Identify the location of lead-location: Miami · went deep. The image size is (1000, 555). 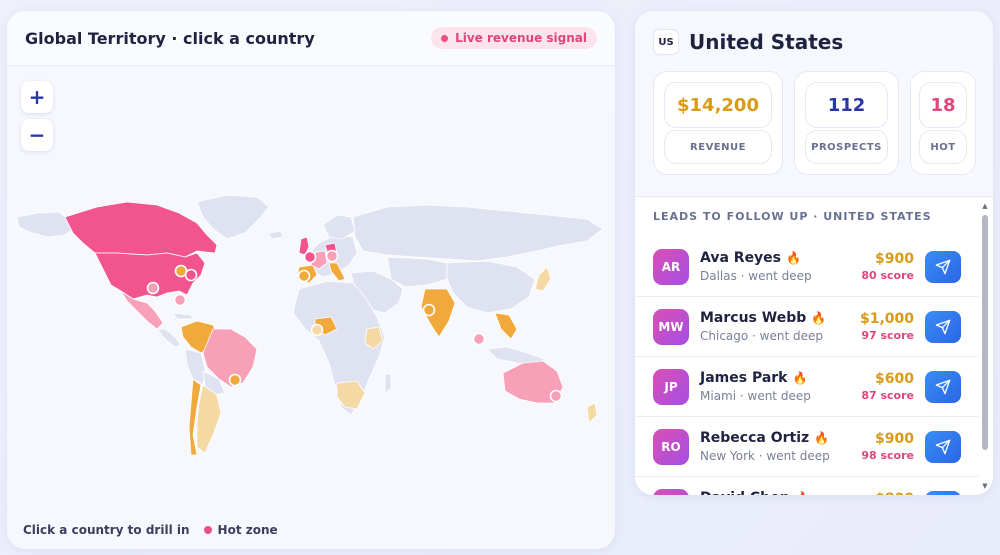
(755, 396).